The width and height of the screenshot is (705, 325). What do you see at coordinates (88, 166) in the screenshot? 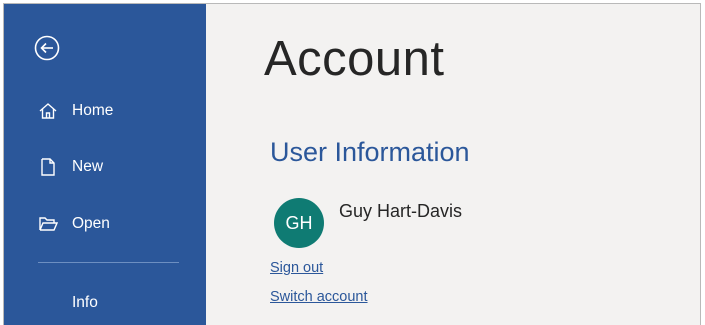
I see `nav-item-label: New` at bounding box center [88, 166].